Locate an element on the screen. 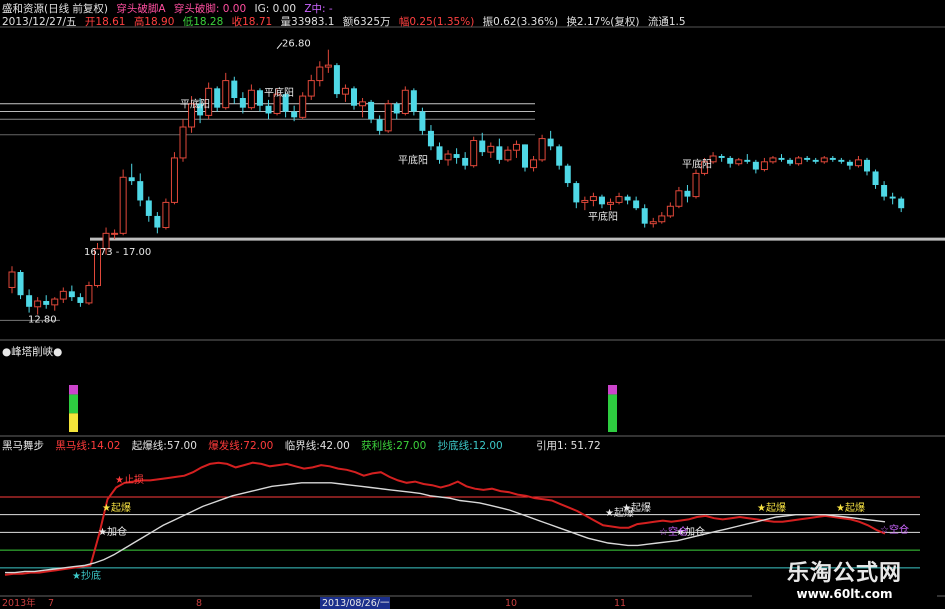 The width and height of the screenshot is (945, 609). annotation-low: 12.80 is located at coordinates (42, 319).